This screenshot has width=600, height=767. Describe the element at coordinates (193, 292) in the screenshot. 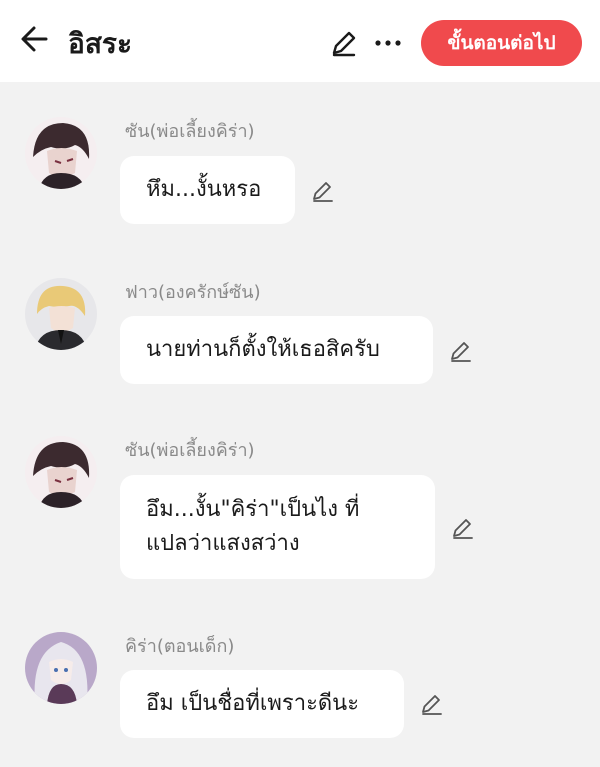

I see `sender-name: ฟาว(องครักษ์ซัน)` at that location.